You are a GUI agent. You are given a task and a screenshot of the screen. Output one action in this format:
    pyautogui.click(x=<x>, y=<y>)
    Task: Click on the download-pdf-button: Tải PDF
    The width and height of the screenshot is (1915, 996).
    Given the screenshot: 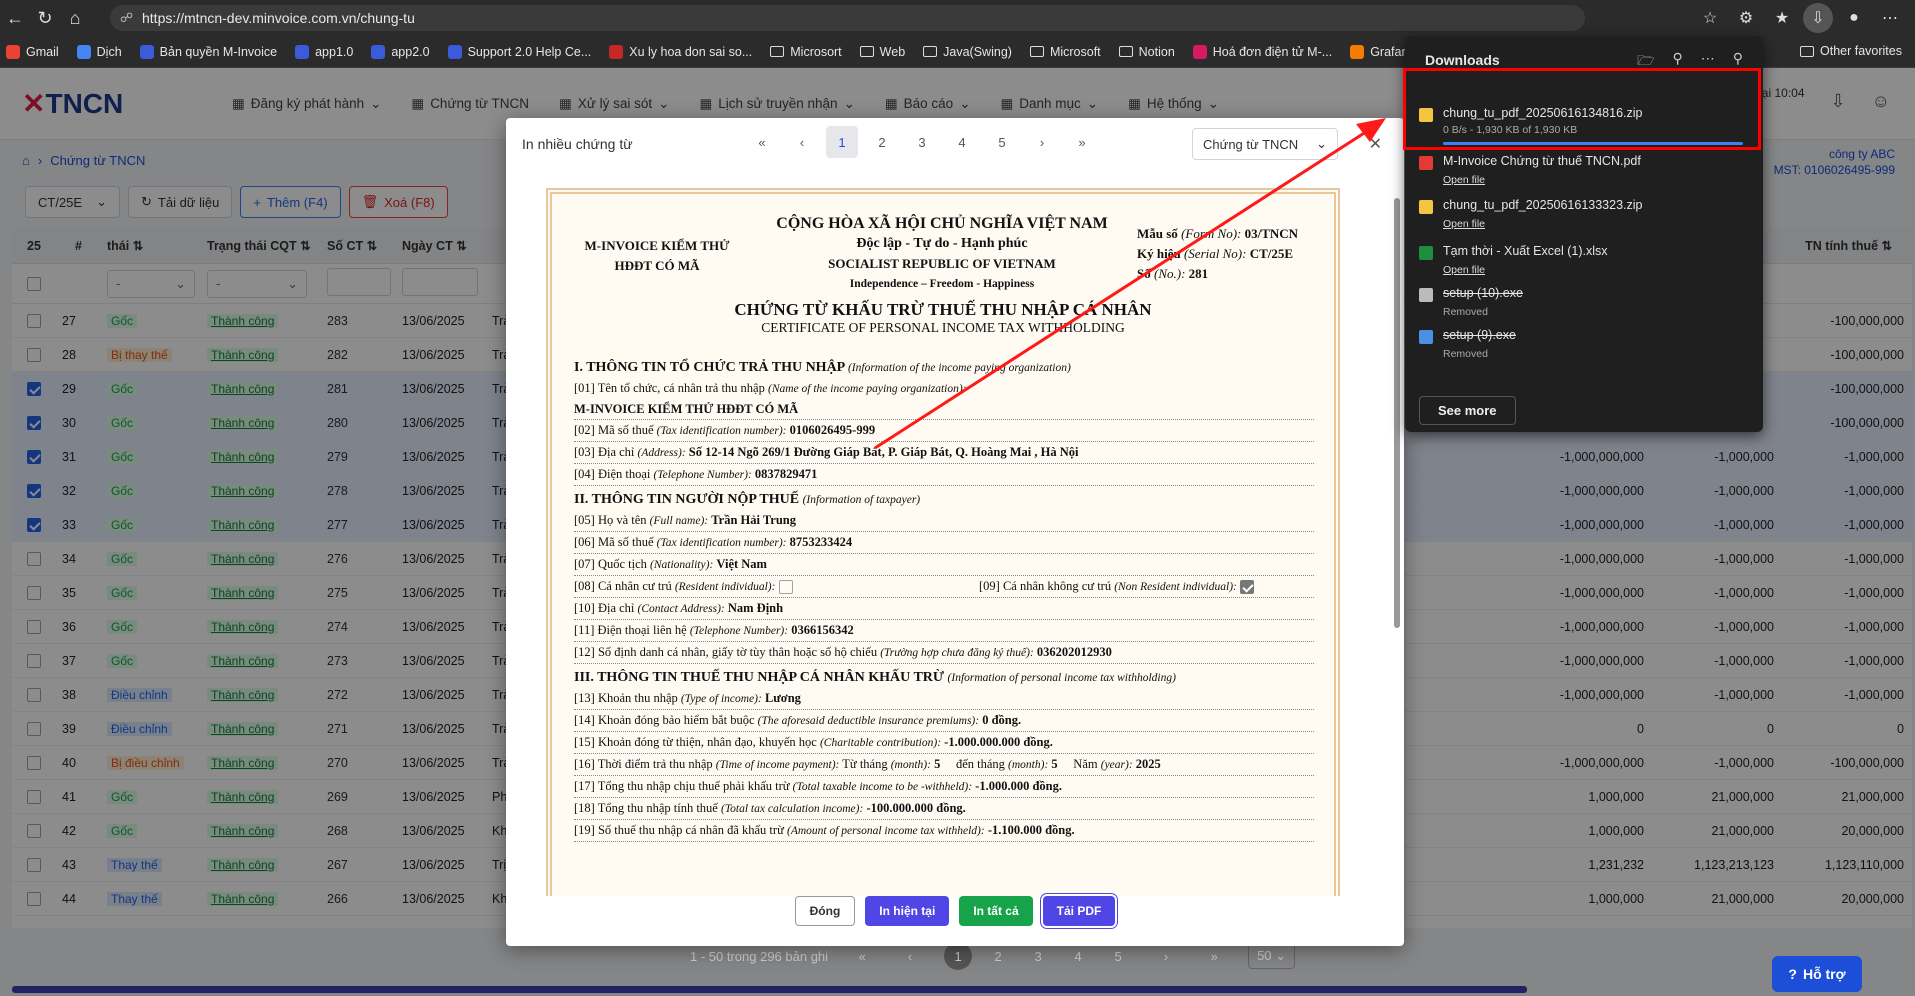 What is the action you would take?
    pyautogui.click(x=1079, y=911)
    